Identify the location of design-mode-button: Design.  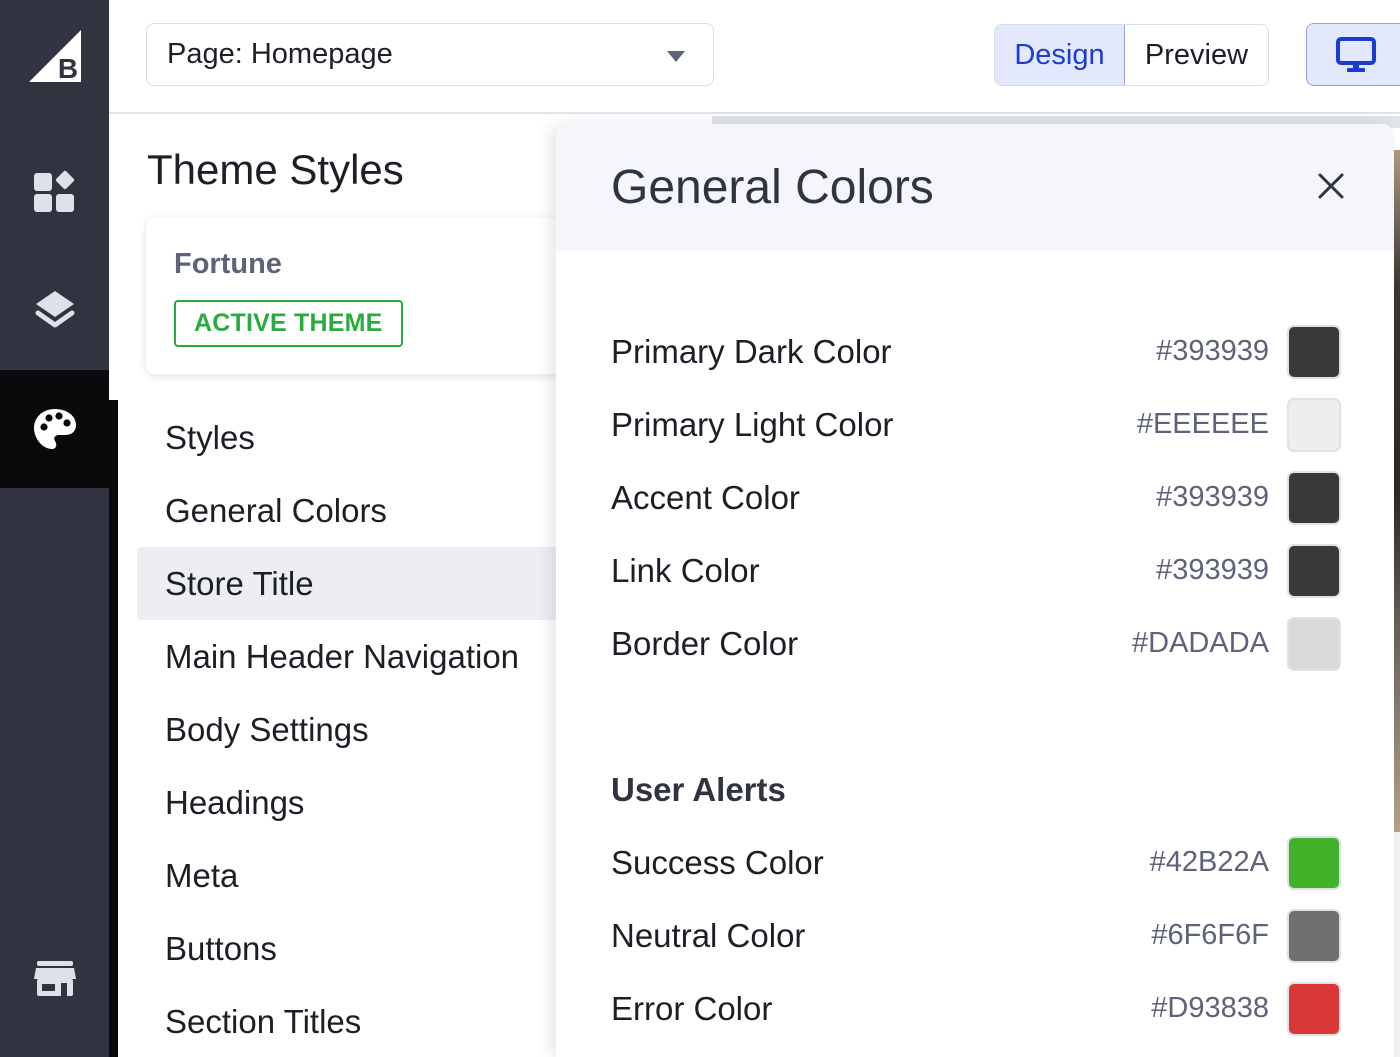
(1060, 55).